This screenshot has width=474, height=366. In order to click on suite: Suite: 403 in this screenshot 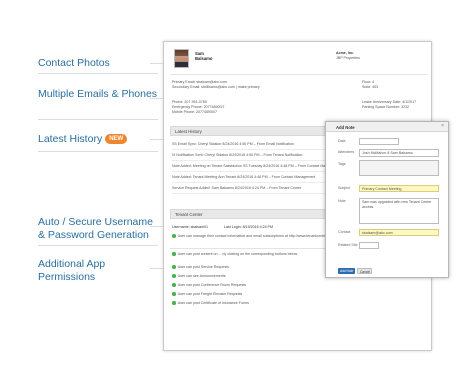, I will do `click(370, 87)`.